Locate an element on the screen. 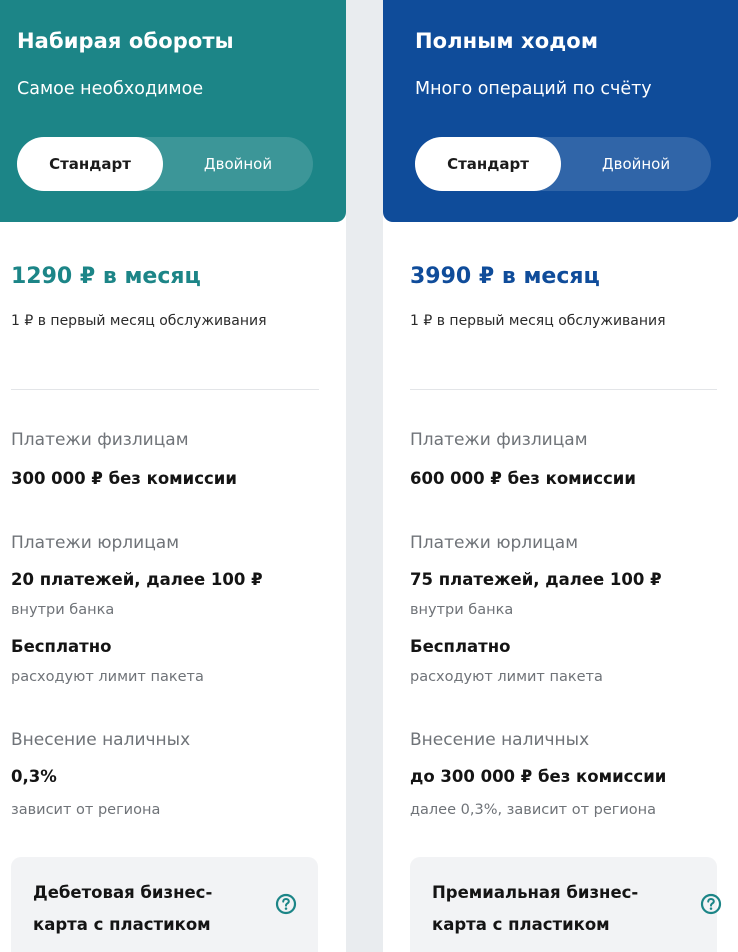 The image size is (738, 952). cash-deposit-value: 0,3% is located at coordinates (34, 776).